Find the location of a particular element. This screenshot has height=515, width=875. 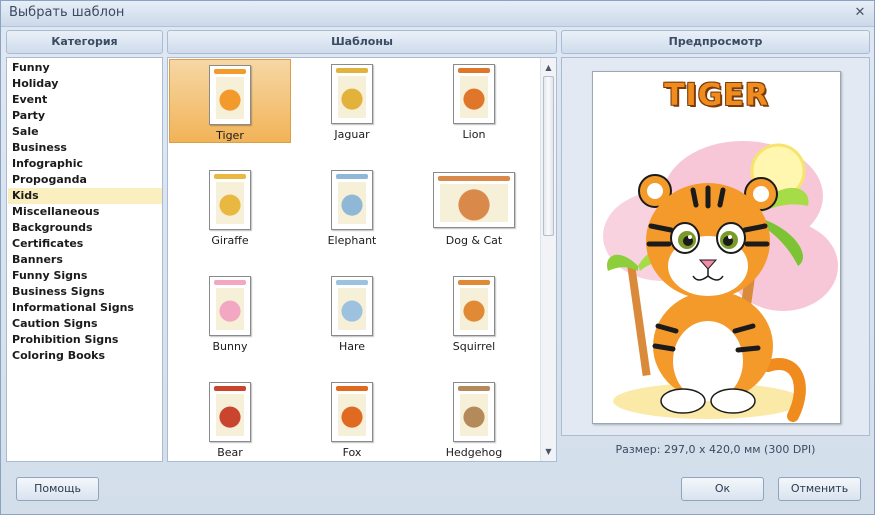

template-label: Bear is located at coordinates (230, 452).